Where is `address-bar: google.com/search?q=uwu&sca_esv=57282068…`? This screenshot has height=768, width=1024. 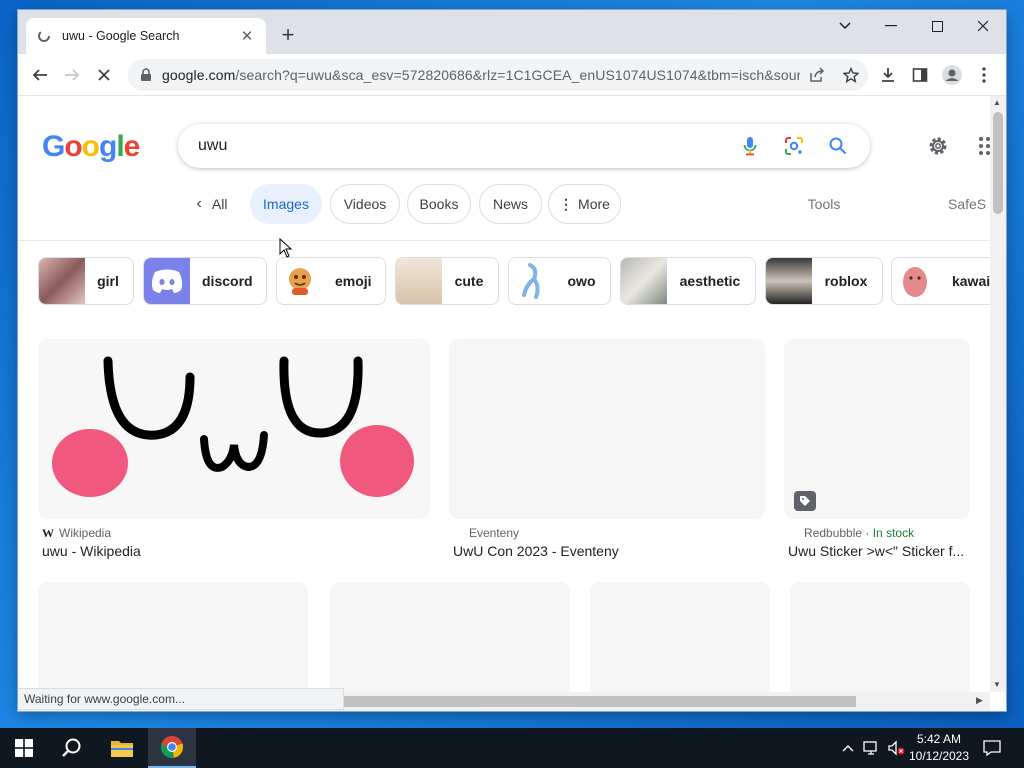 address-bar: google.com/search?q=uwu&sca_esv=57282068… is located at coordinates (498, 75).